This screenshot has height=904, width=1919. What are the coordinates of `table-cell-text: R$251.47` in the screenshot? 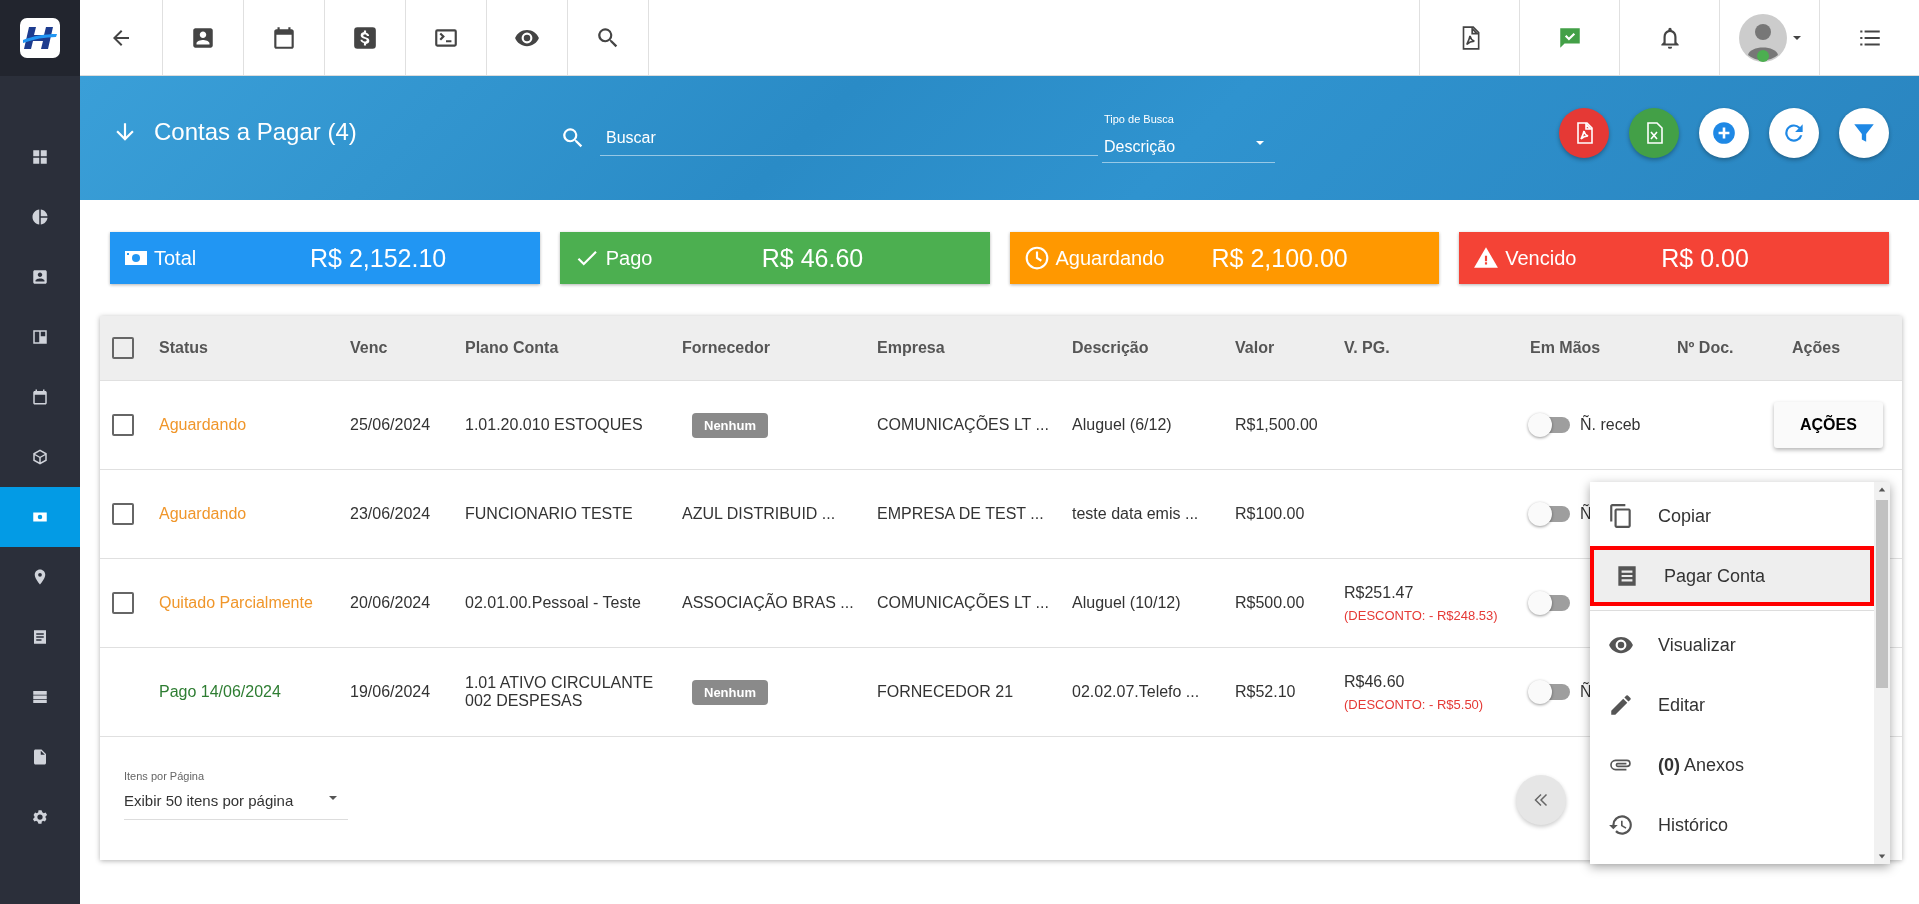 It's located at (1379, 592).